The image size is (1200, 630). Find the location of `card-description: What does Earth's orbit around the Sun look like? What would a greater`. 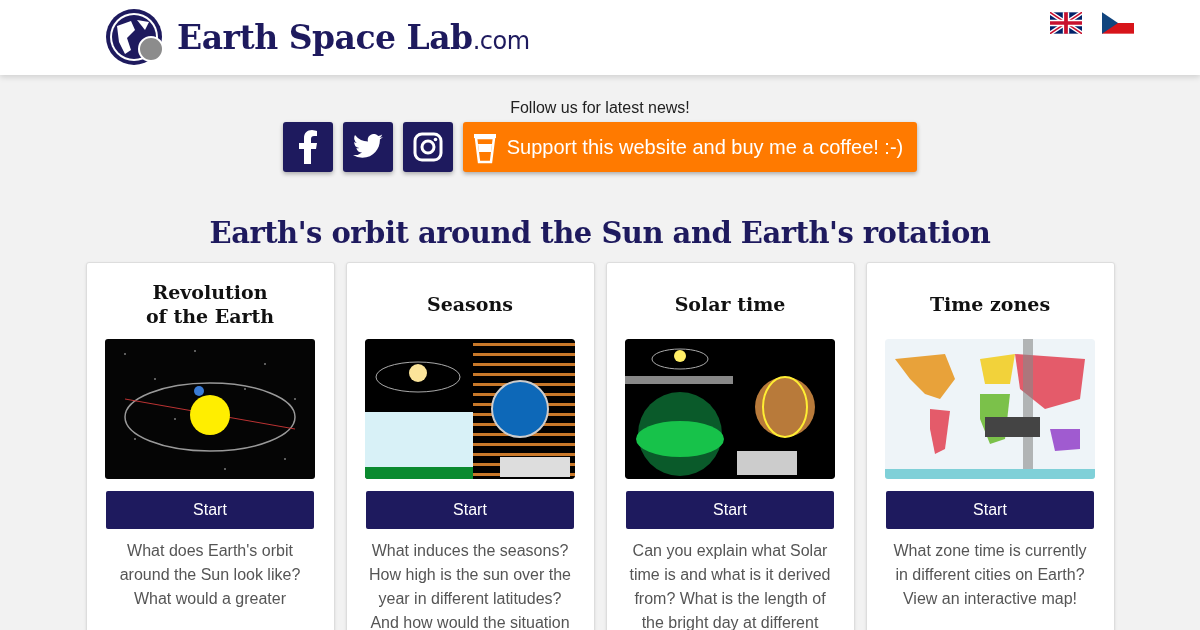

card-description: What does Earth's orbit around the Sun look like? What would a greater is located at coordinates (210, 575).